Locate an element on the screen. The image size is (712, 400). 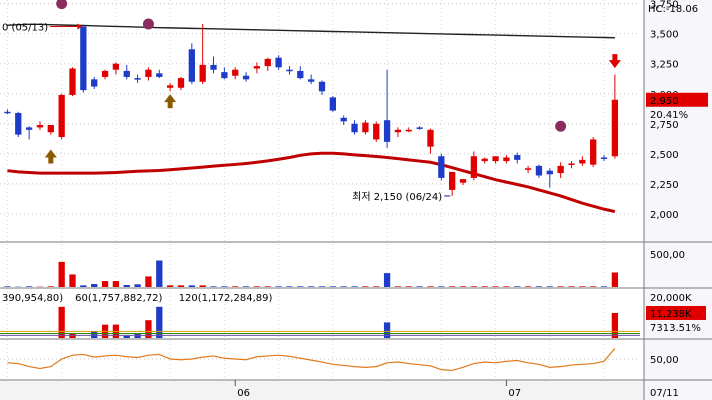
x-axis-tick-label: 07 is located at coordinates (514, 393).